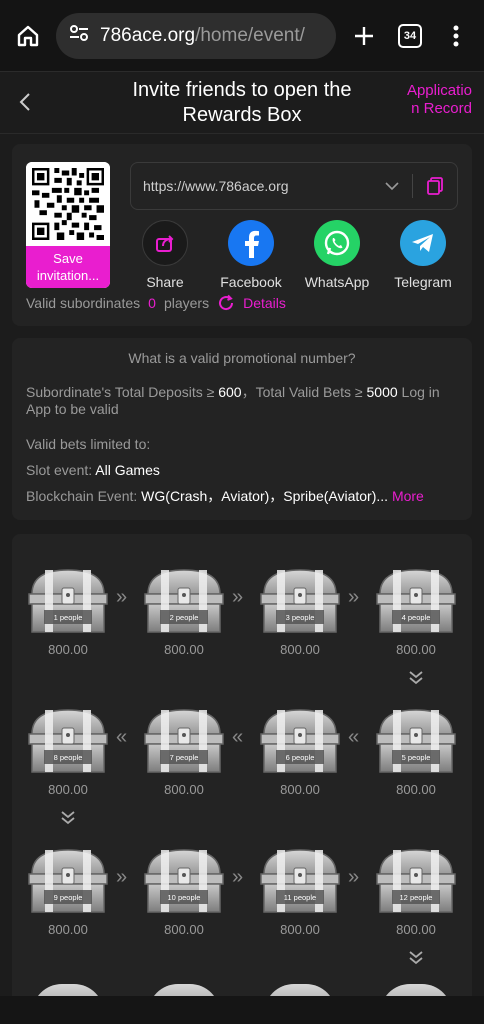 Image resolution: width=484 pixels, height=1024 pixels. What do you see at coordinates (408, 496) in the screenshot?
I see `more-link: More` at bounding box center [408, 496].